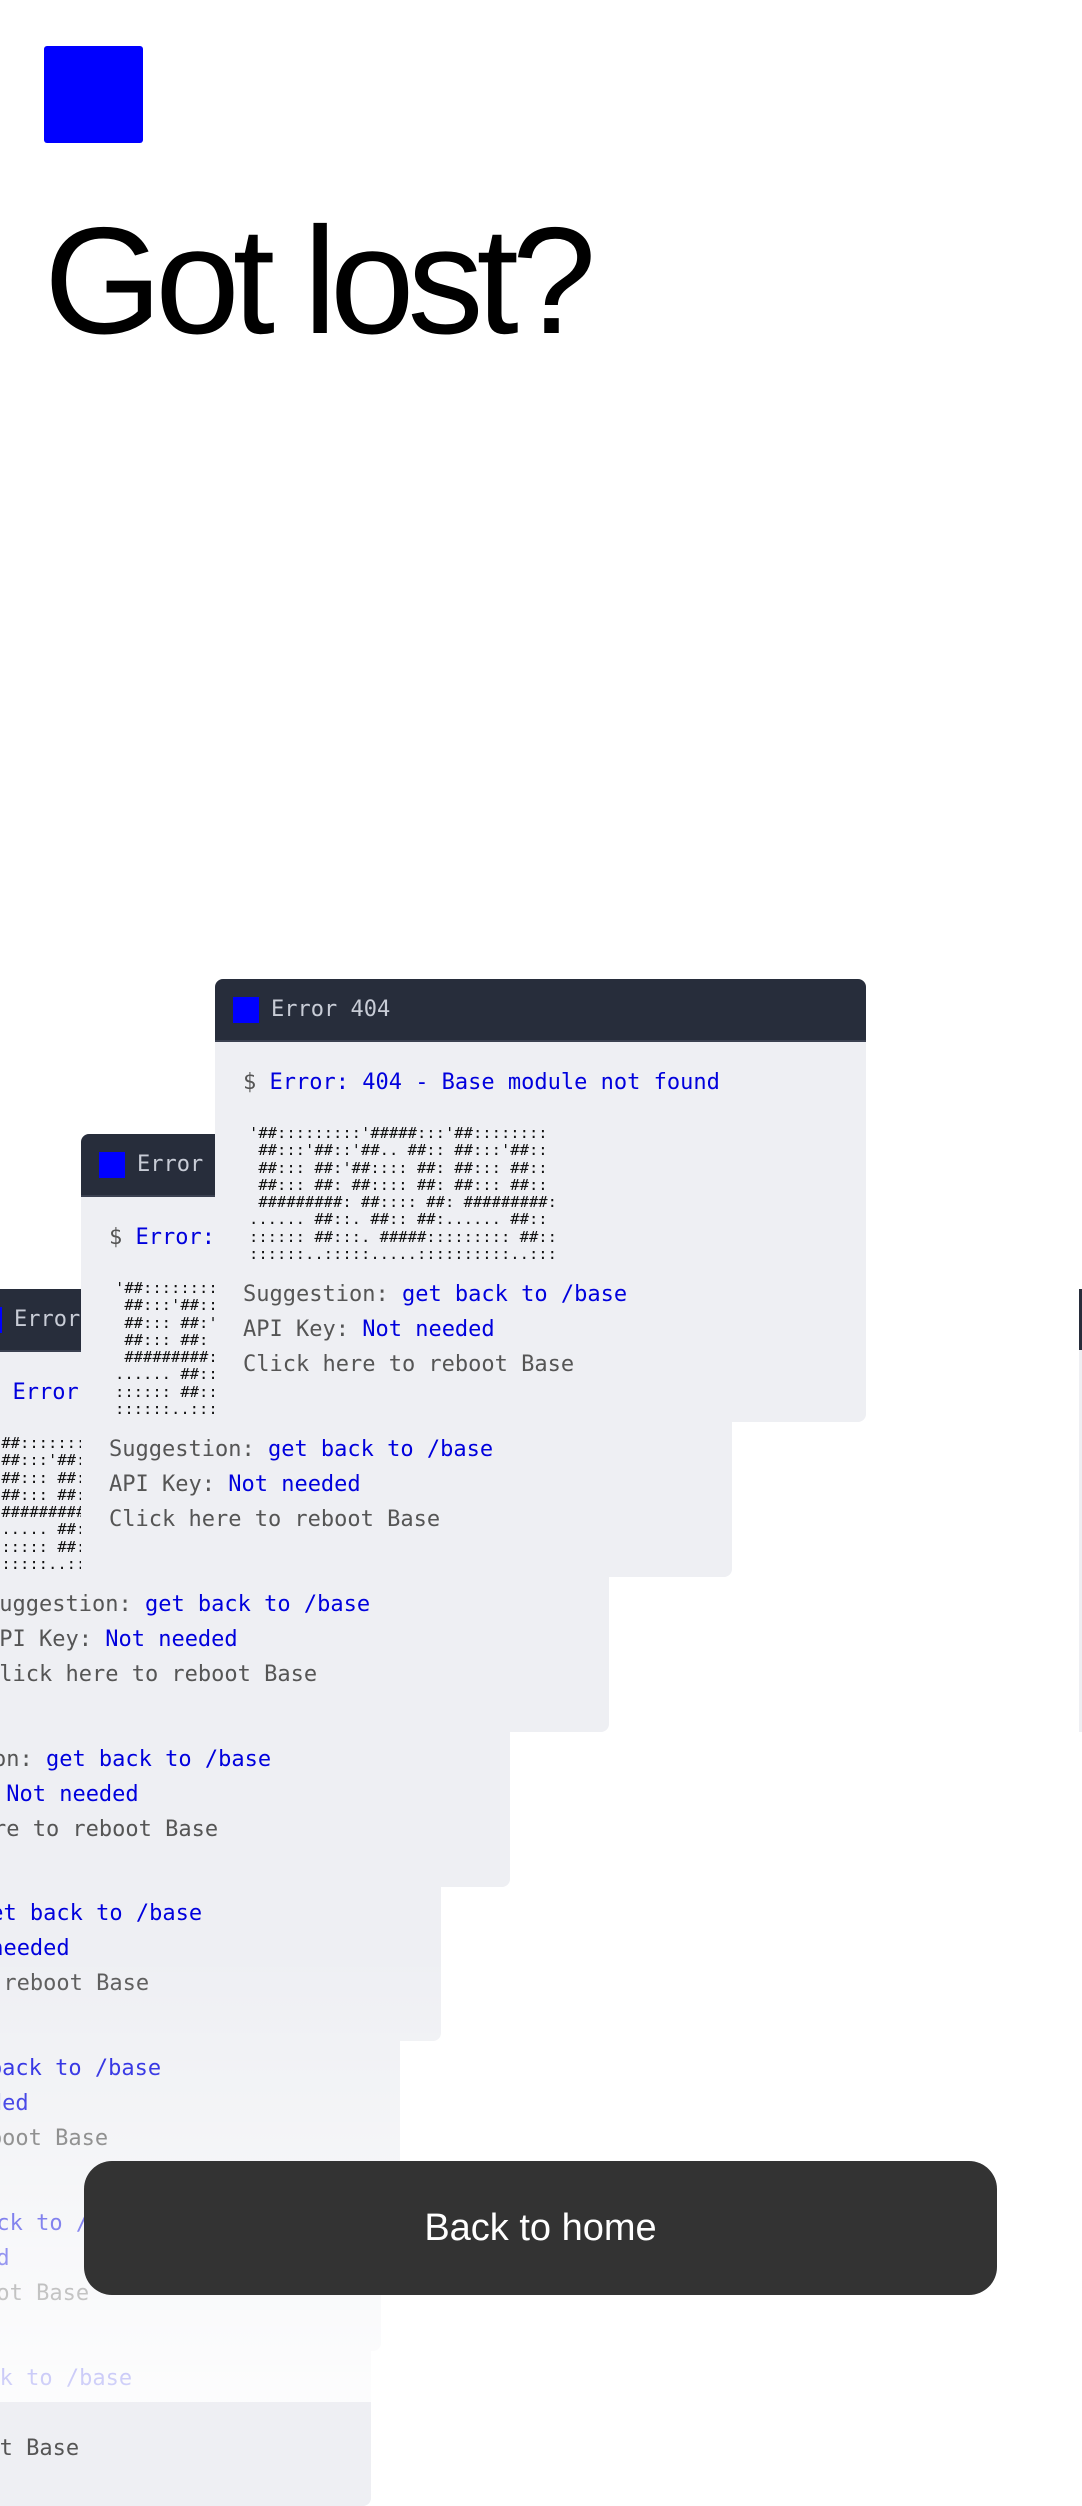  What do you see at coordinates (331, 1009) in the screenshot?
I see `card-title: Error 404` at bounding box center [331, 1009].